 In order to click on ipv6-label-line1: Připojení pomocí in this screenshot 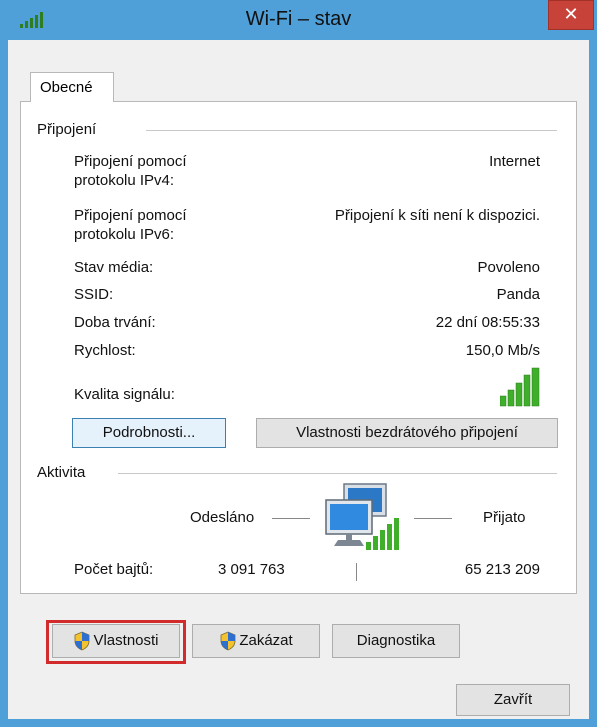, I will do `click(130, 215)`.